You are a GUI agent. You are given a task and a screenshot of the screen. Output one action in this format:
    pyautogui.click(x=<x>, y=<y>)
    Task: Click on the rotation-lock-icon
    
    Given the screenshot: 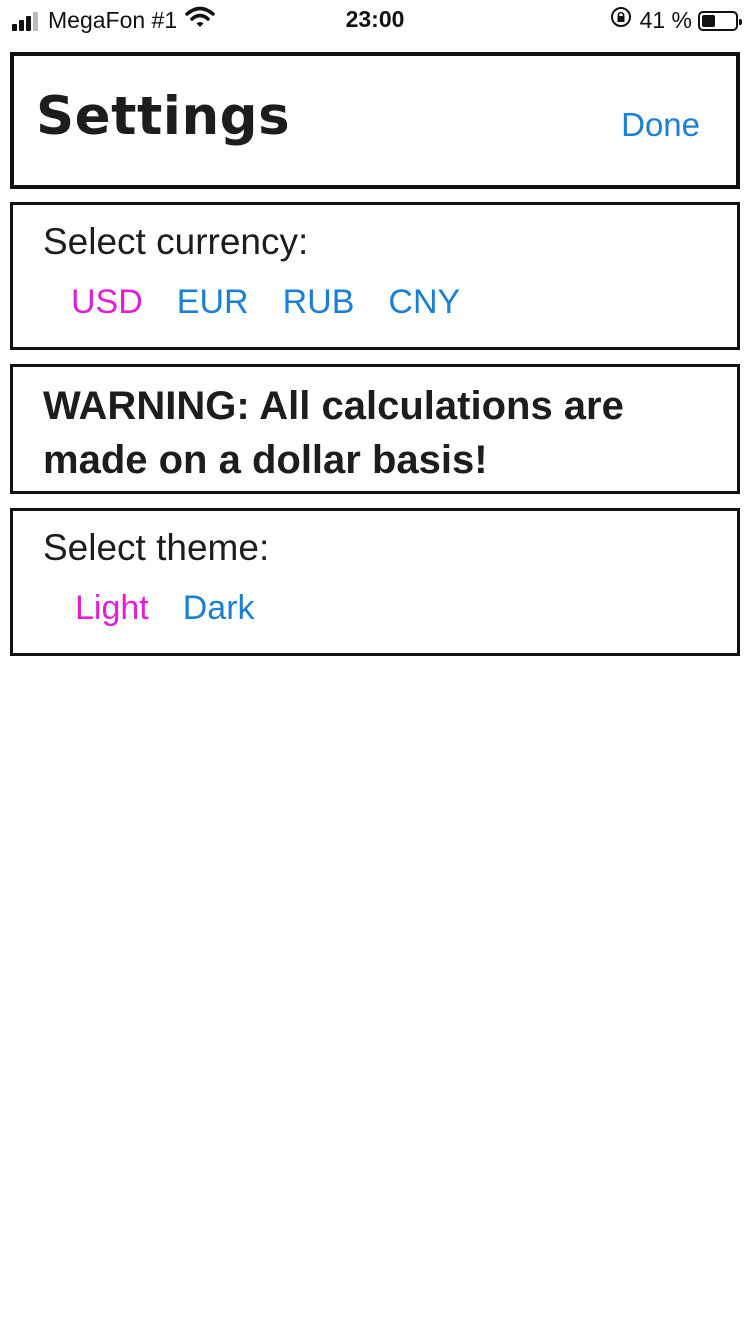 What is the action you would take?
    pyautogui.click(x=621, y=20)
    